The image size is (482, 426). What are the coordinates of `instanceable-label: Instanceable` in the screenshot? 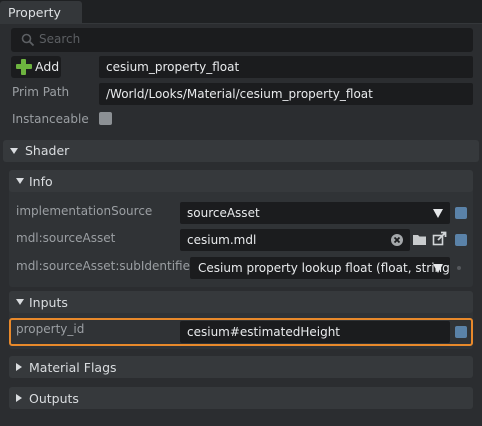 It's located at (50, 119).